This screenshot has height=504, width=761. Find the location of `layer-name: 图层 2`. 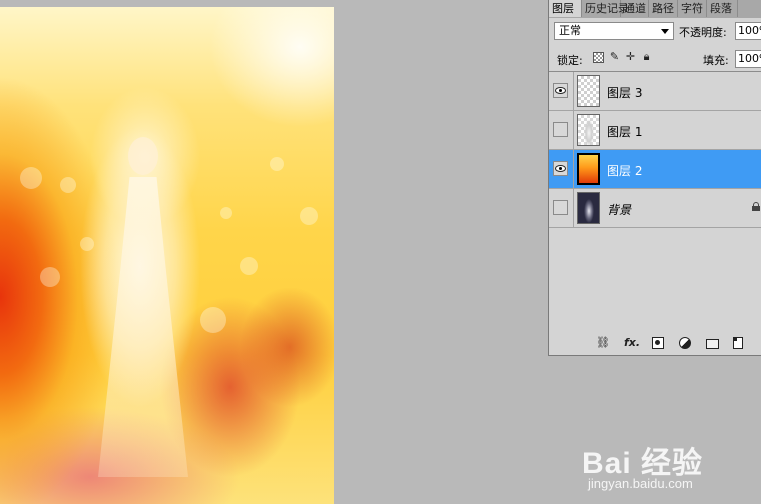

layer-name: 图层 2 is located at coordinates (625, 171).